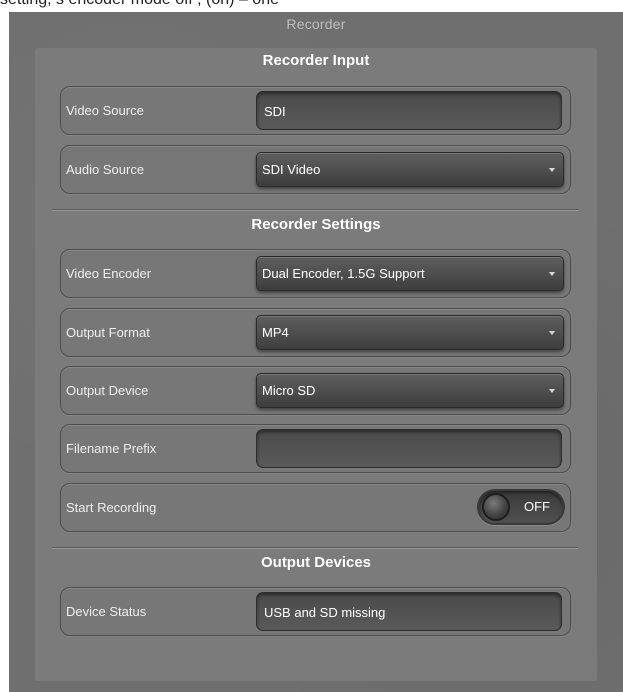 This screenshot has height=692, width=623. Describe the element at coordinates (496, 507) in the screenshot. I see `toggle-knob-icon` at that location.